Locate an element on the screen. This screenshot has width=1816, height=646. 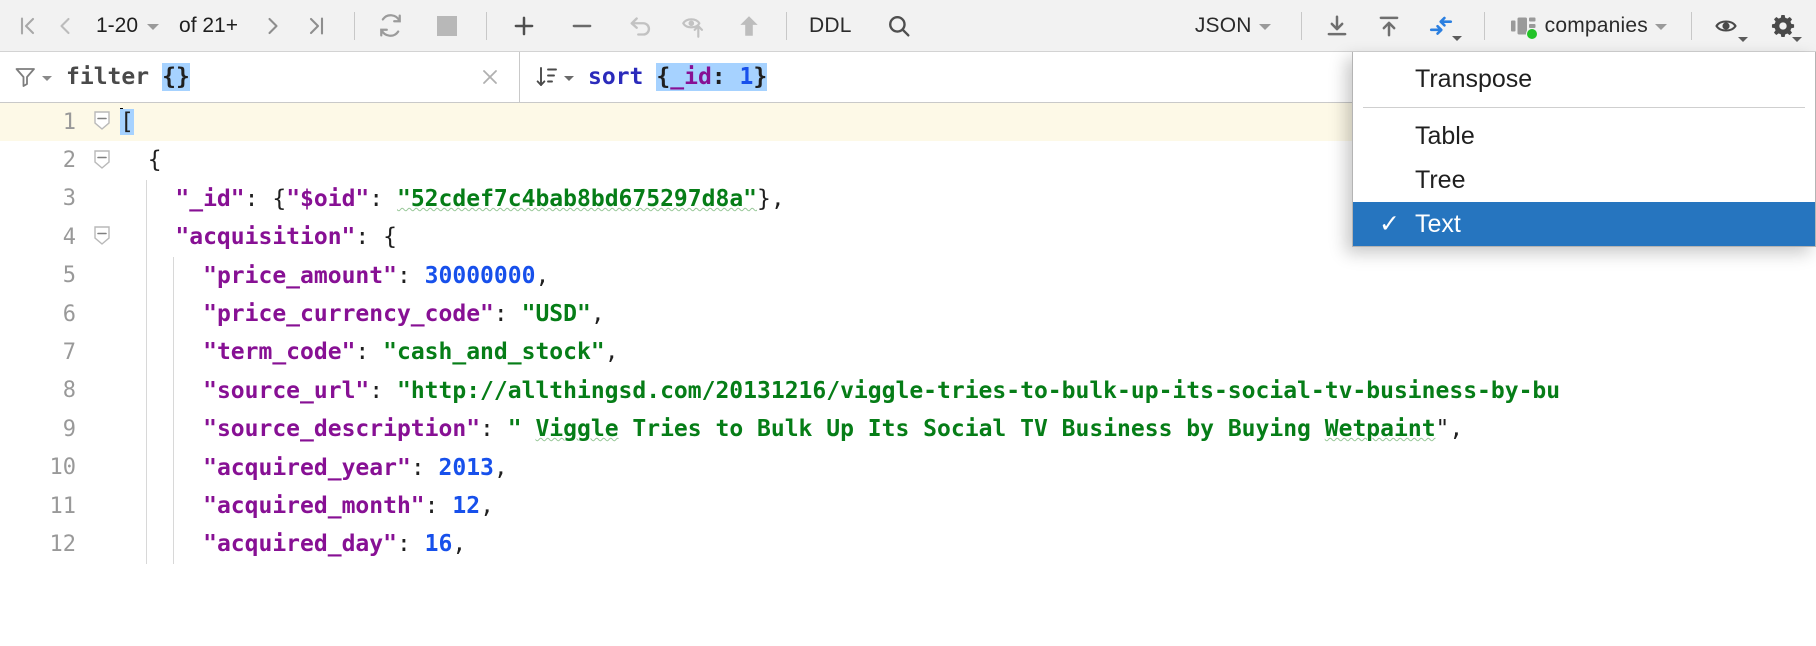
line-content: "acquired_month": 12, is located at coordinates (968, 506).